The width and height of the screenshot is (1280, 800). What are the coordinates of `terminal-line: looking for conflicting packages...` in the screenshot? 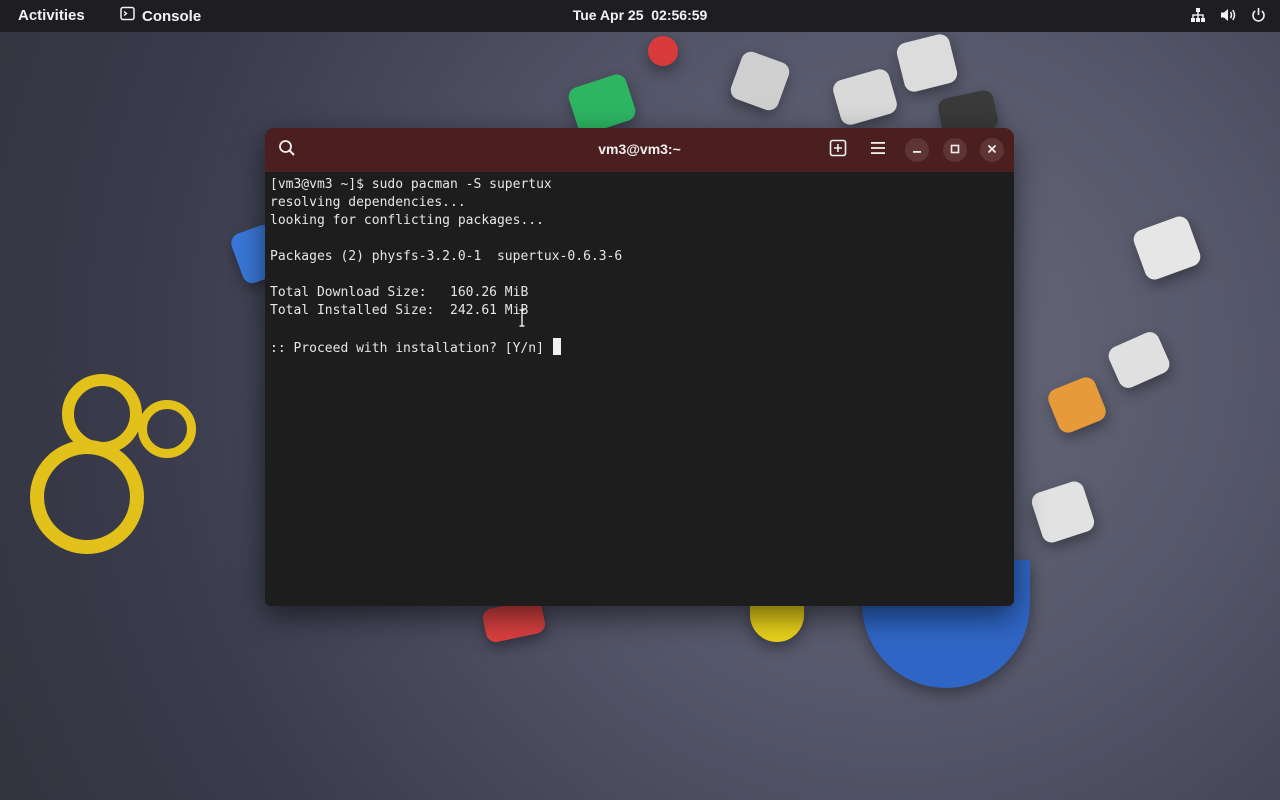 It's located at (407, 220).